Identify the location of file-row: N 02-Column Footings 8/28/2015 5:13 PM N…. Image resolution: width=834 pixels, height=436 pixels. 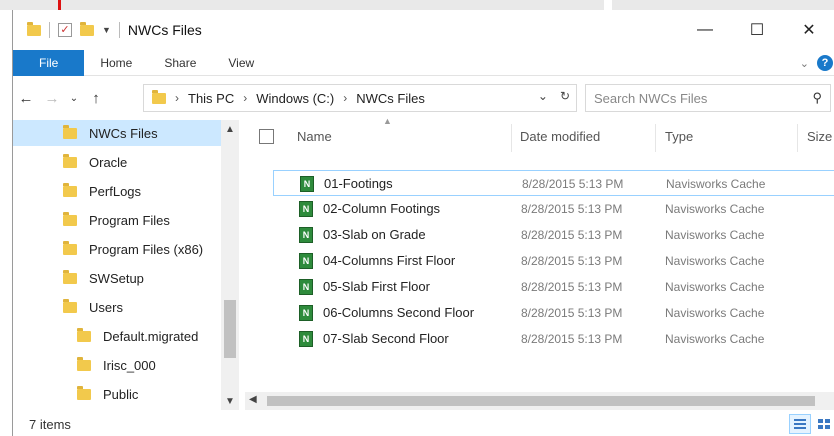
(553, 209).